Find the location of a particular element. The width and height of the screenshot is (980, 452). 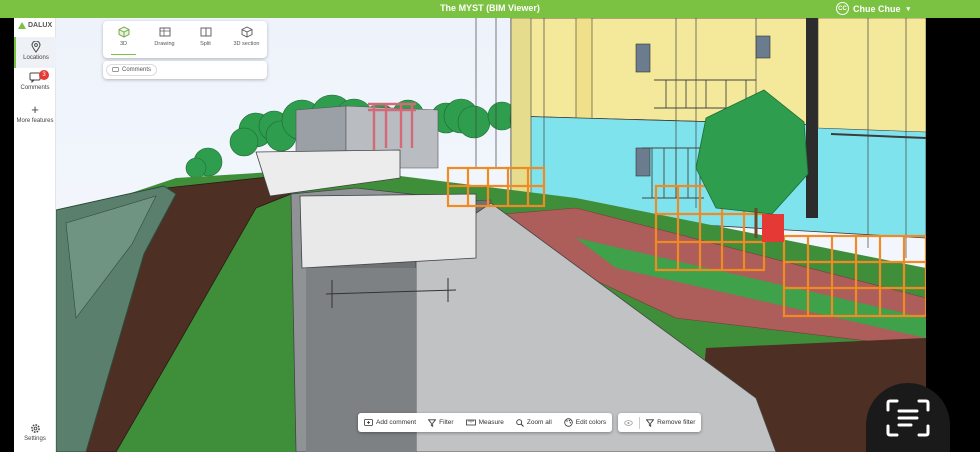

filter-label: Filter is located at coordinates (446, 422).